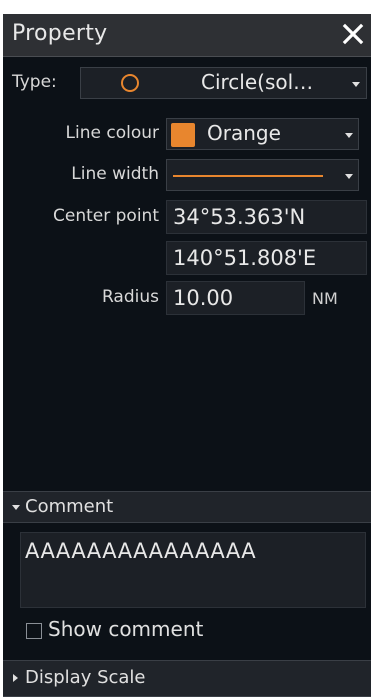 The height and width of the screenshot is (697, 376). What do you see at coordinates (130, 83) in the screenshot?
I see `circle-outline-icon` at bounding box center [130, 83].